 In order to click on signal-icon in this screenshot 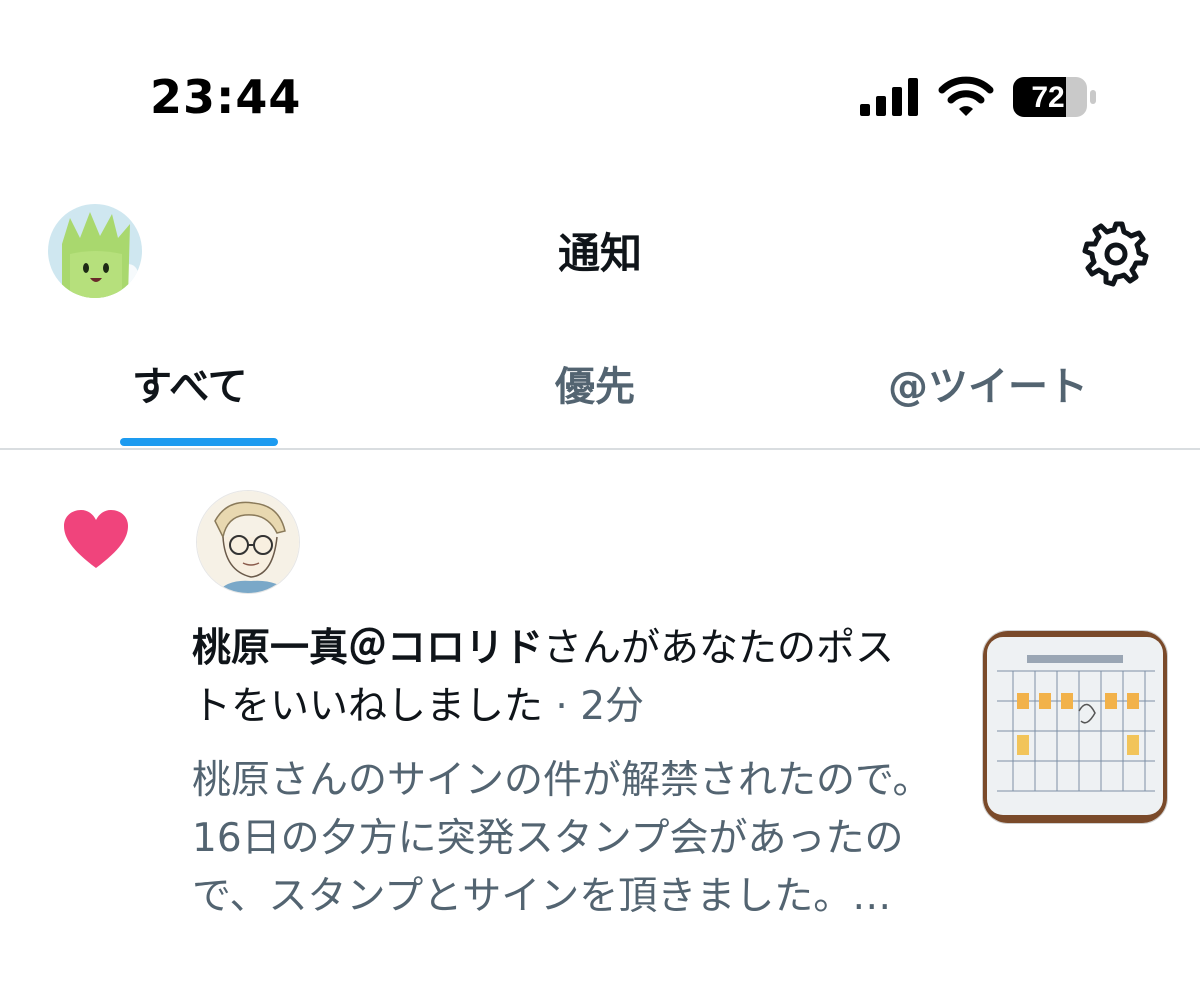, I will do `click(889, 97)`.